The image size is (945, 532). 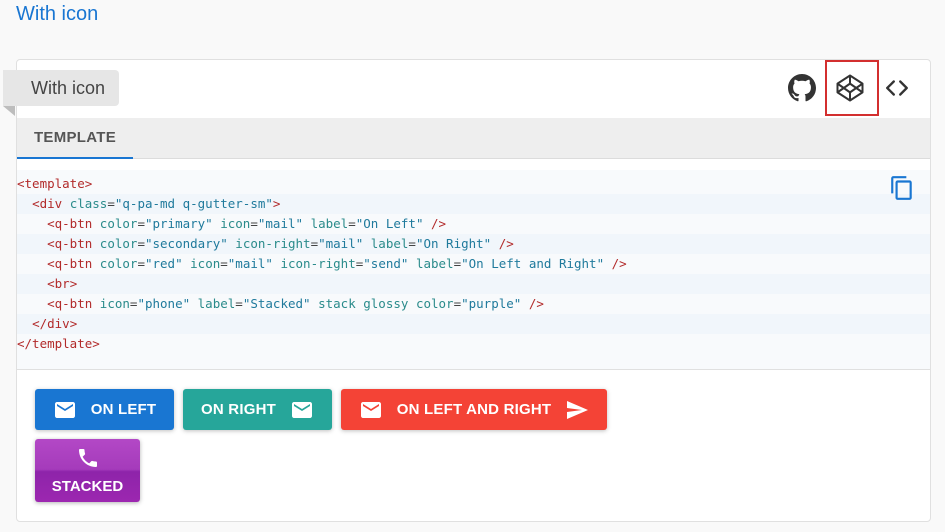 What do you see at coordinates (123, 409) in the screenshot?
I see `on-left-label: ON LEFT` at bounding box center [123, 409].